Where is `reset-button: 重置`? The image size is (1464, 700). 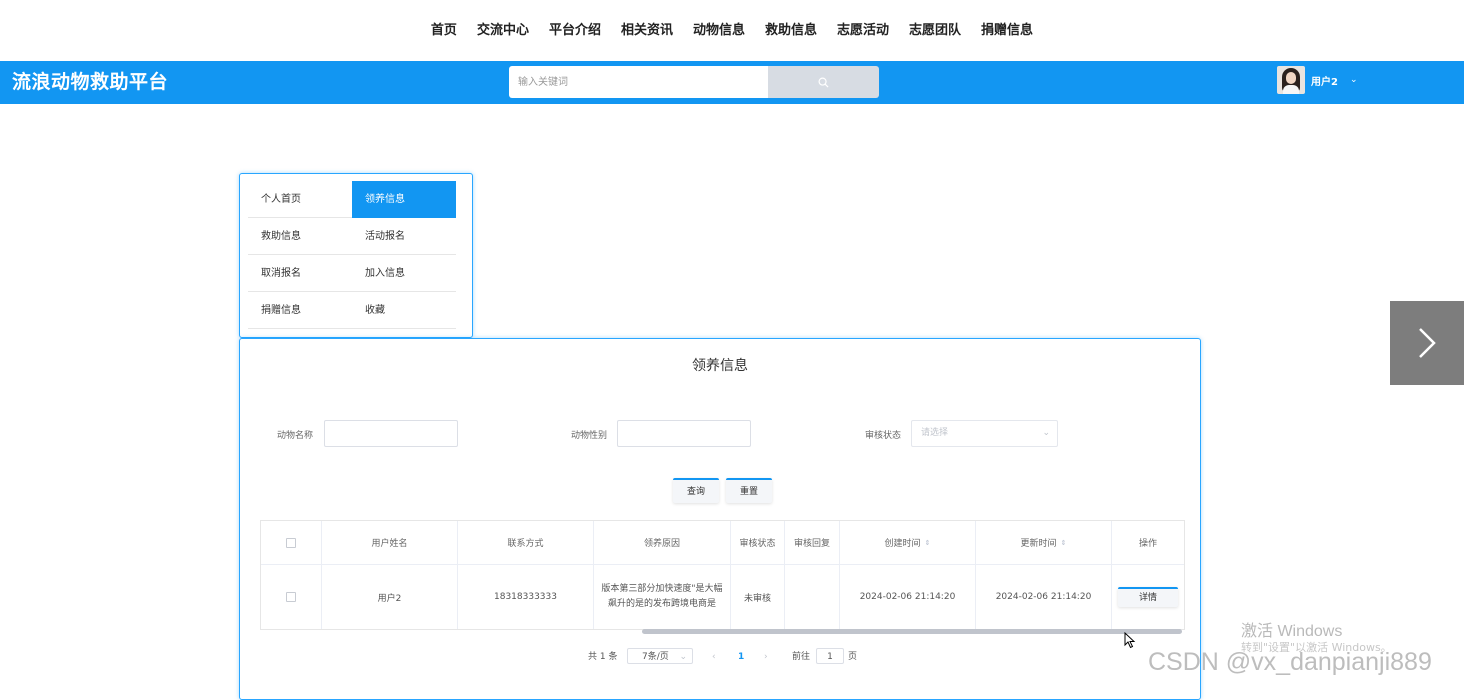
reset-button: 重置 is located at coordinates (749, 490).